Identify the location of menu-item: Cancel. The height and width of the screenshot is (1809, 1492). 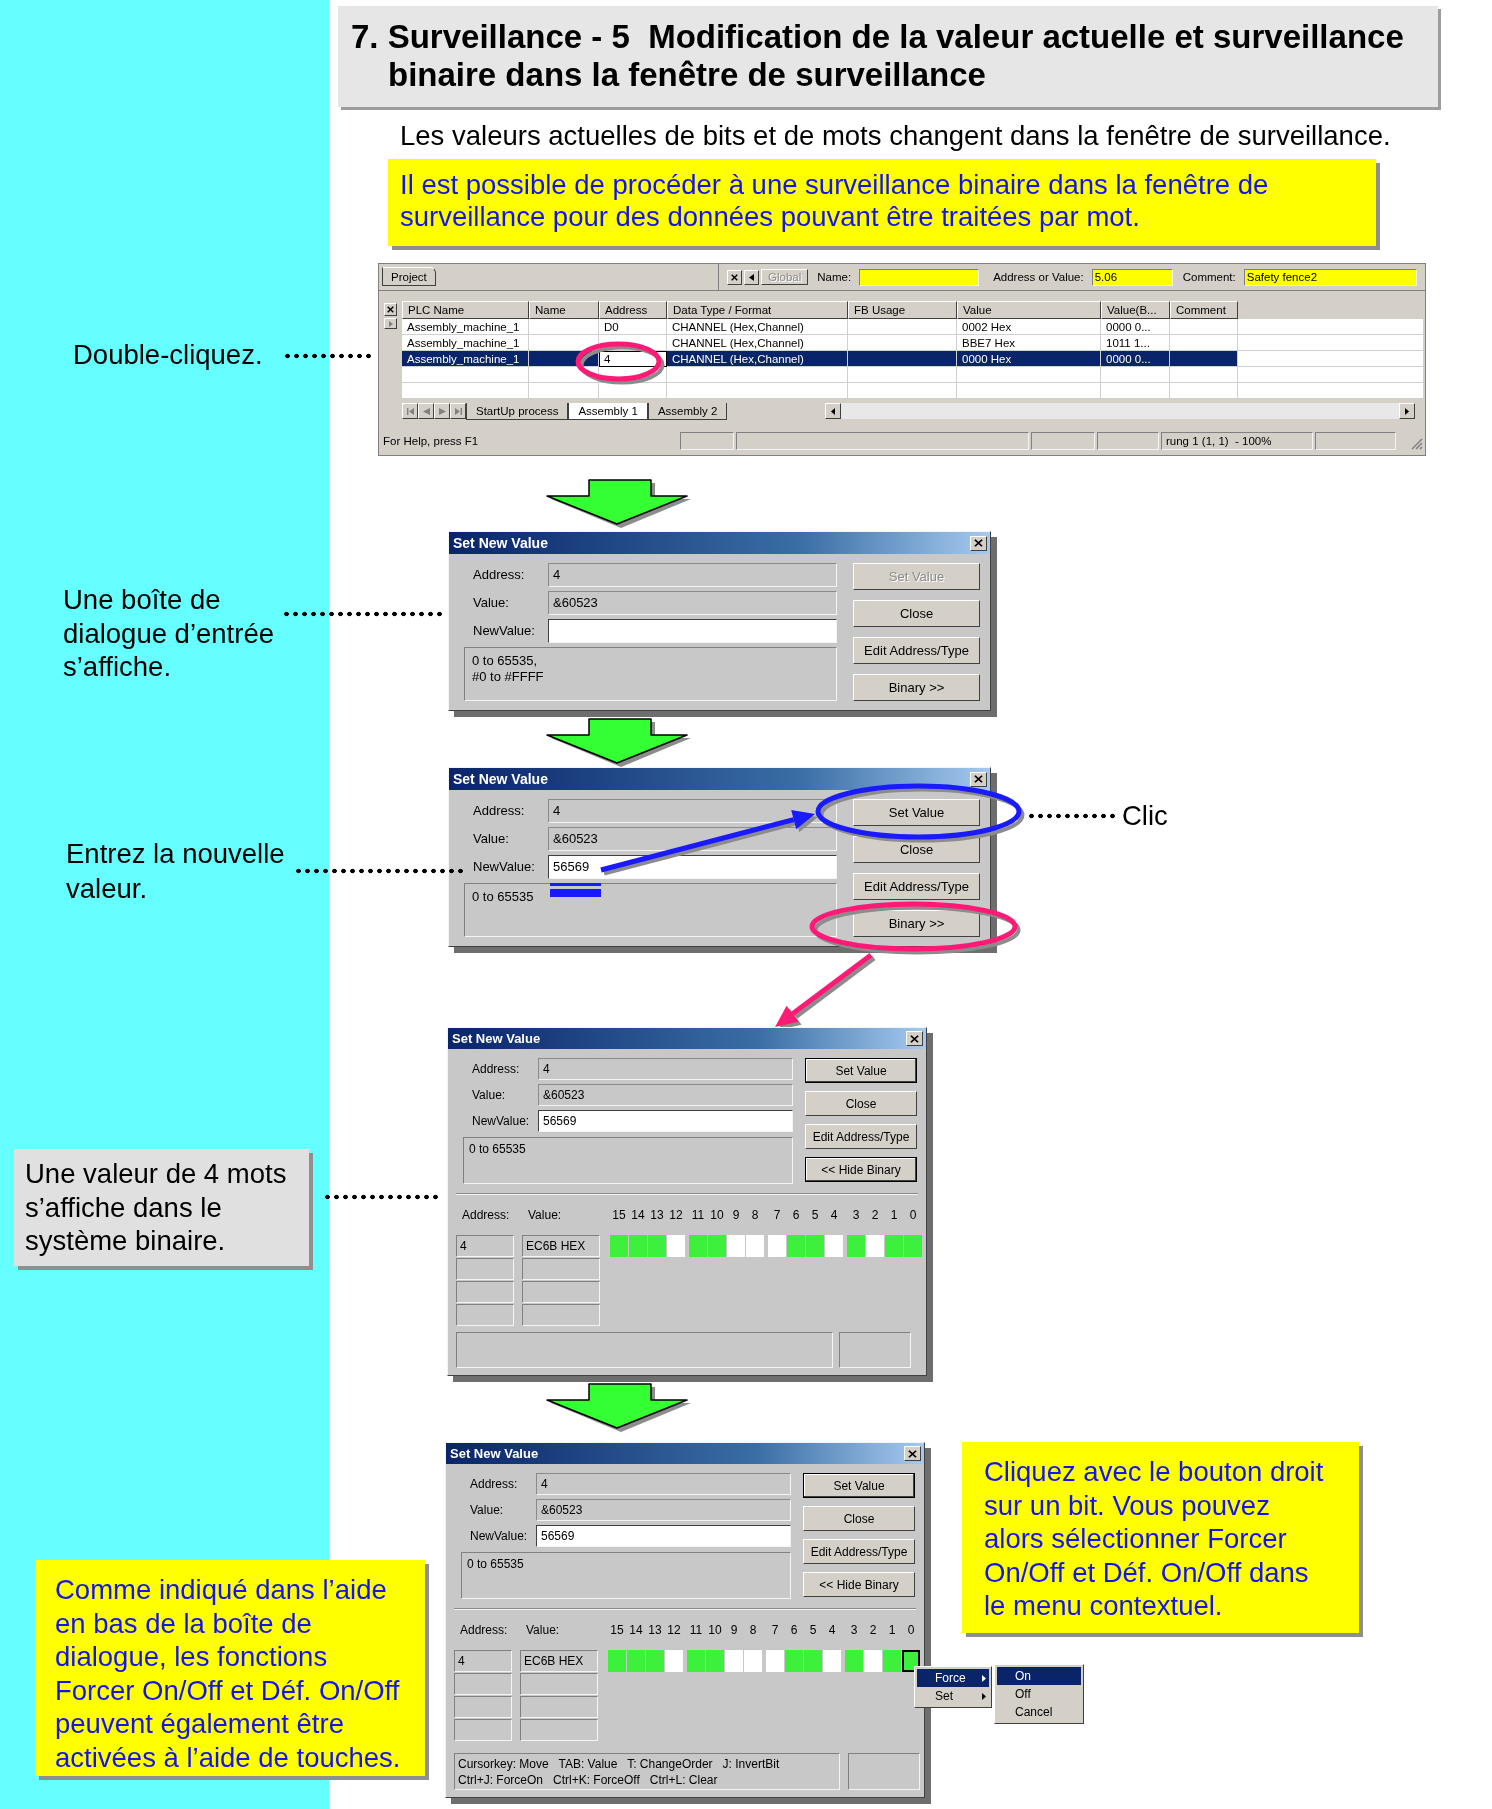
(1039, 1712).